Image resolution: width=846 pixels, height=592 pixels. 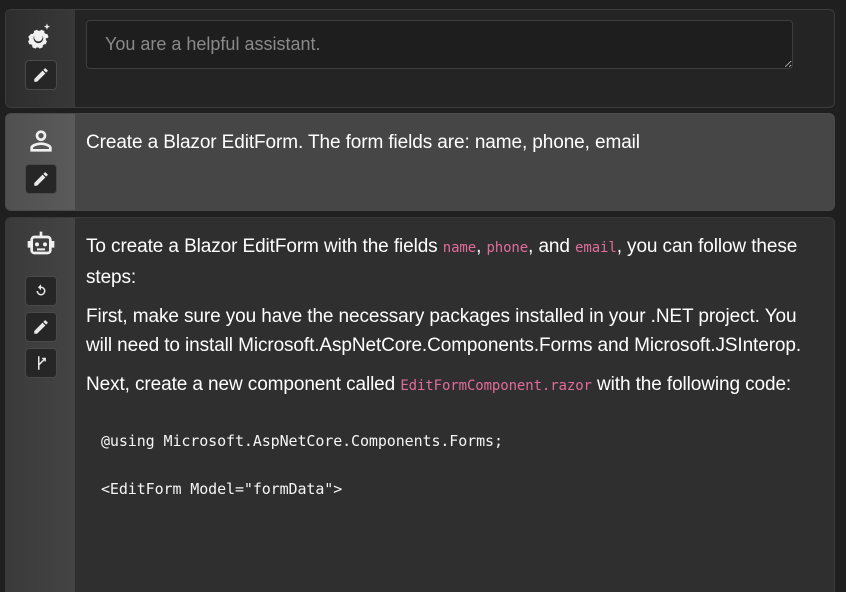 What do you see at coordinates (439, 44) in the screenshot?
I see `system-prompt-input` at bounding box center [439, 44].